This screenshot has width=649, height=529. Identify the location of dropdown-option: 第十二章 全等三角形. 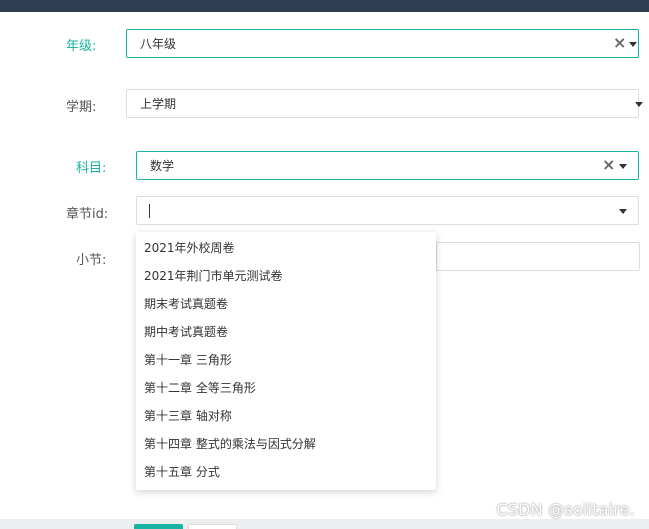
(286, 388).